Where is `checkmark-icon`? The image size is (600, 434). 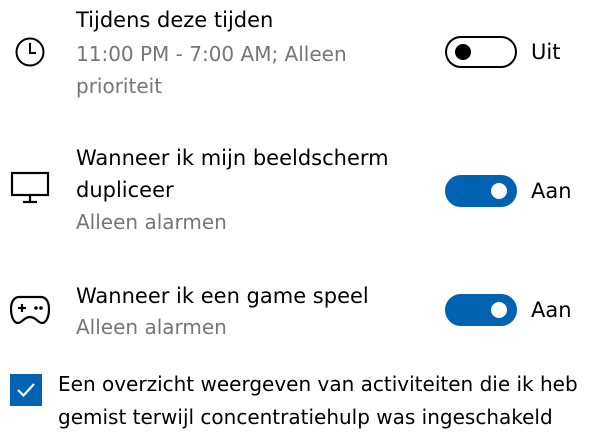 checkmark-icon is located at coordinates (26, 390).